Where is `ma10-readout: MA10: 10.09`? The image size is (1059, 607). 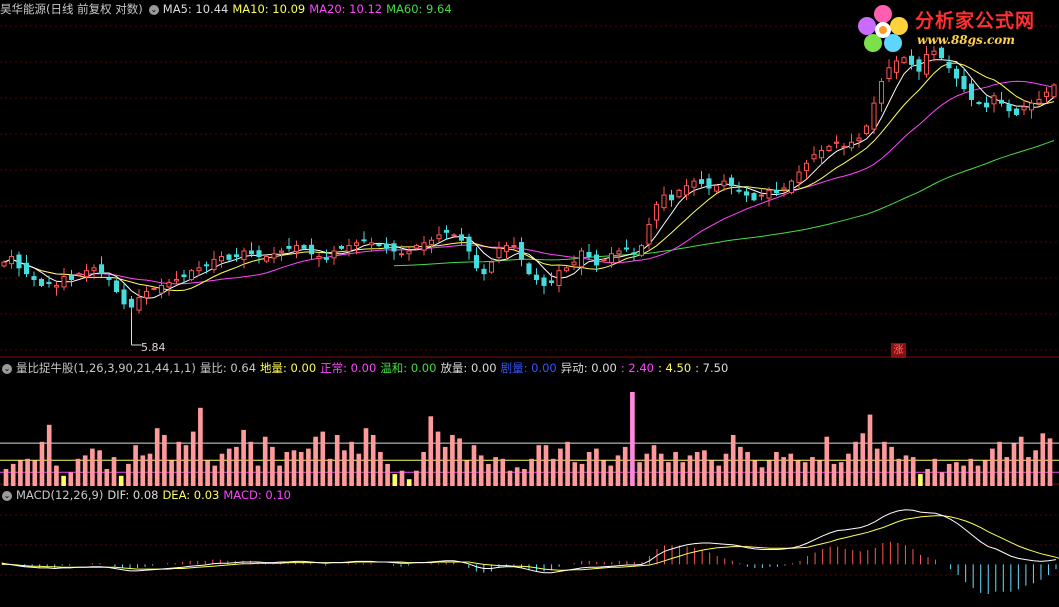 ma10-readout: MA10: 10.09 is located at coordinates (269, 9).